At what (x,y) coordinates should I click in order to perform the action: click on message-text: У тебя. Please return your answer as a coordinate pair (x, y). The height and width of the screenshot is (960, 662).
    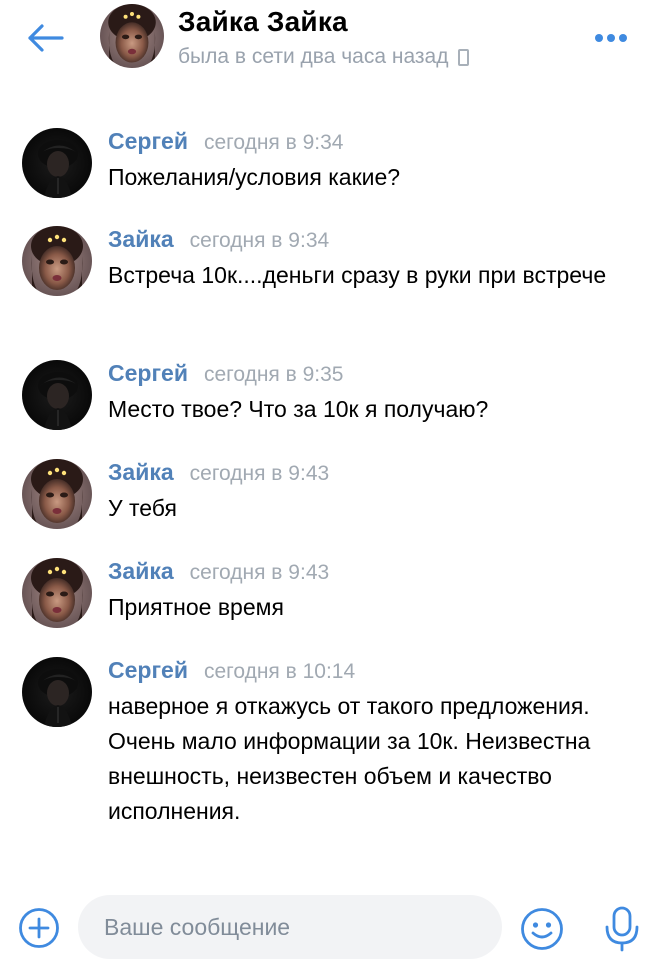
    Looking at the image, I should click on (142, 508).